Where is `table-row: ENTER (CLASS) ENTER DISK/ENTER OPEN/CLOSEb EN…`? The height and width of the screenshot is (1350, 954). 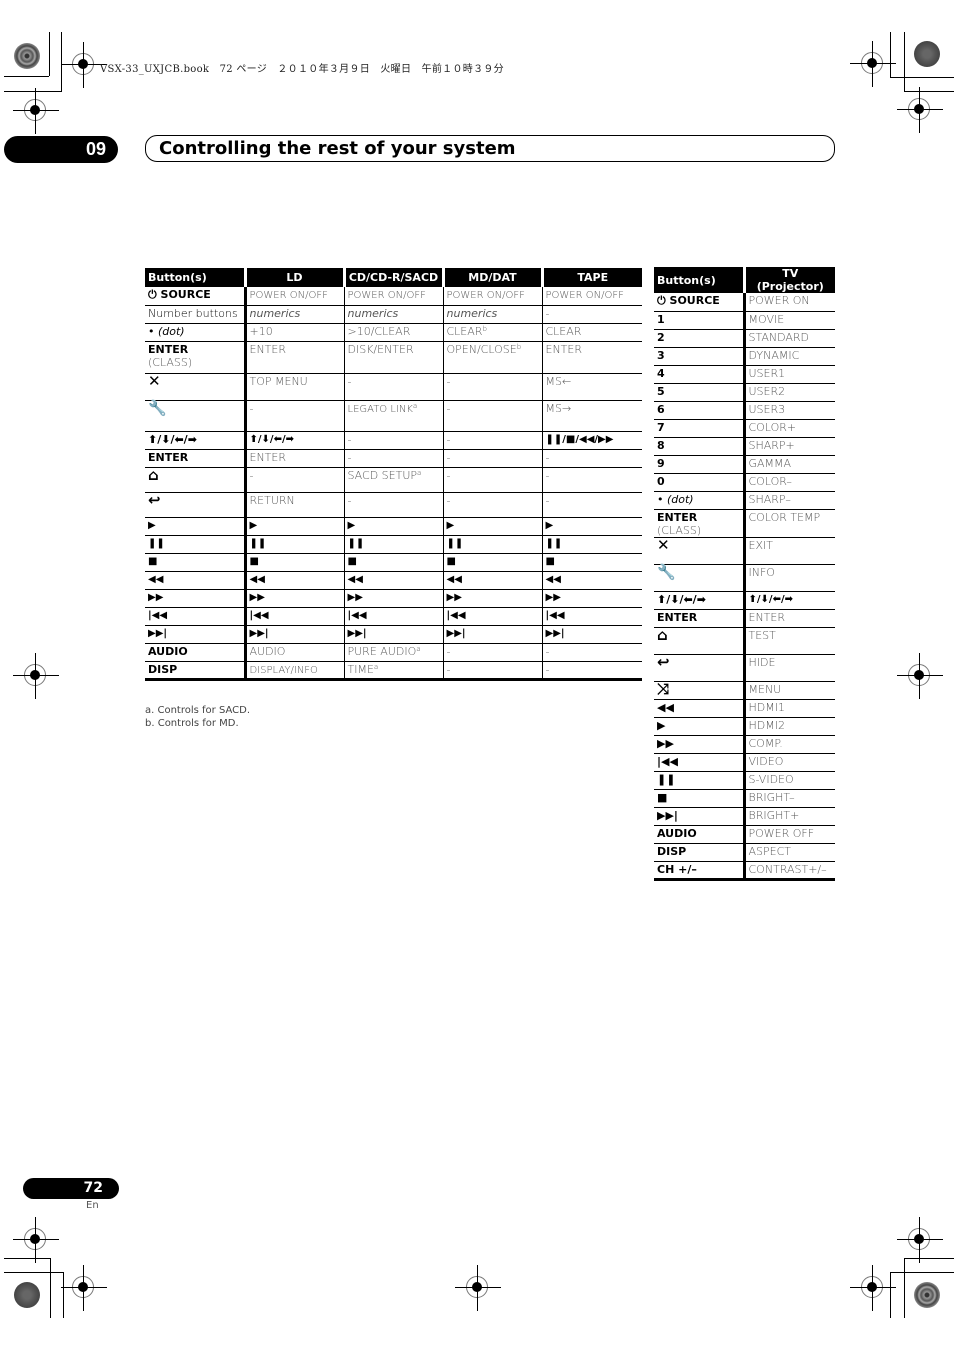 table-row: ENTER (CLASS) ENTER DISK/ENTER OPEN/CLOSEb EN… is located at coordinates (393, 357).